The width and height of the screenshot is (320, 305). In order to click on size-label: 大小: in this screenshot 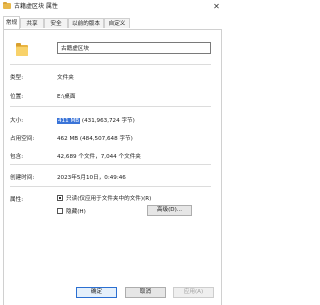, I will do `click(17, 121)`.